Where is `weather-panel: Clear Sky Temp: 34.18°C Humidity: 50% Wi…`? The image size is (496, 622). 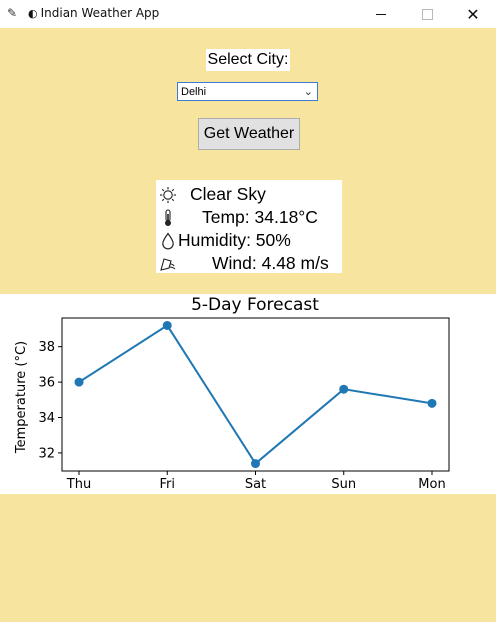 weather-panel: Clear Sky Temp: 34.18°C Humidity: 50% Wi… is located at coordinates (249, 226).